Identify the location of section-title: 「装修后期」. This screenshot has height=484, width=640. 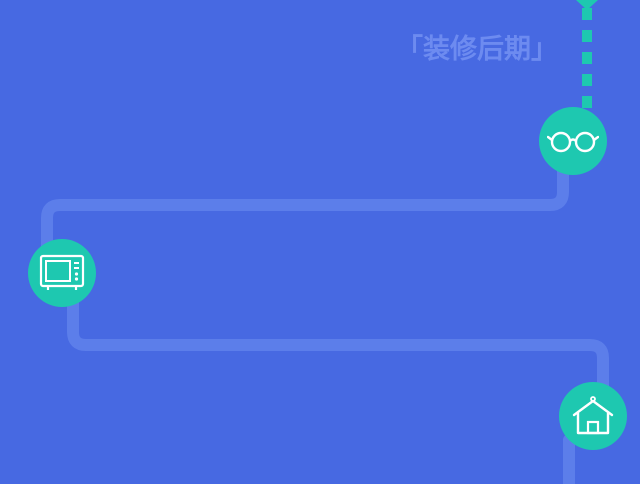
(477, 49).